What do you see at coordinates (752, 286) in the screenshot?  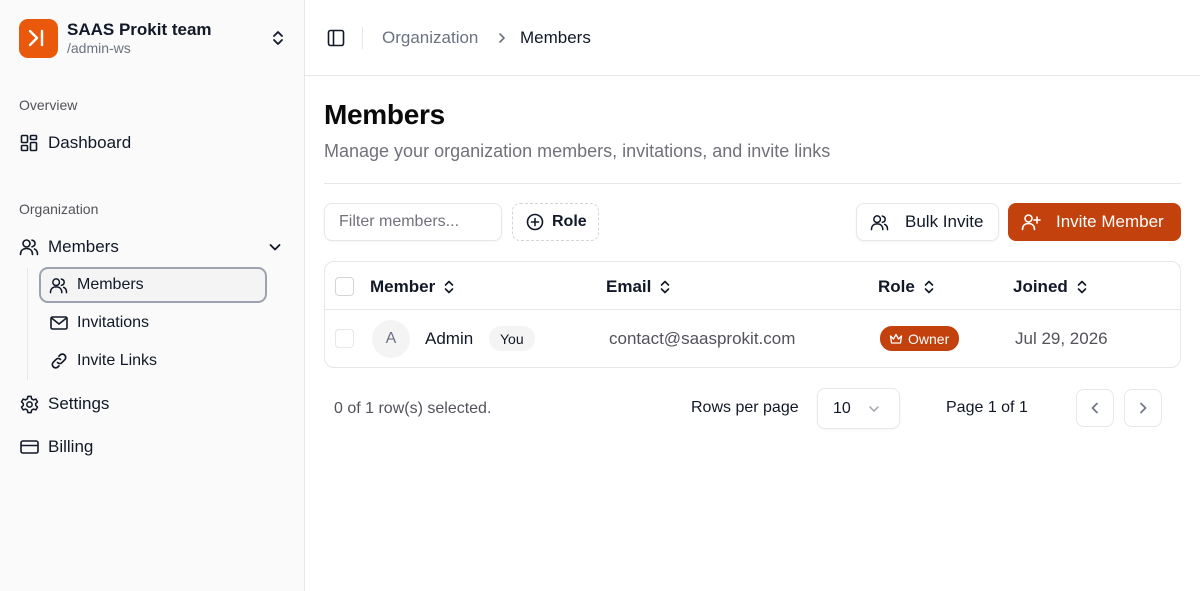 I see `table-header: Member Email Role Joined` at bounding box center [752, 286].